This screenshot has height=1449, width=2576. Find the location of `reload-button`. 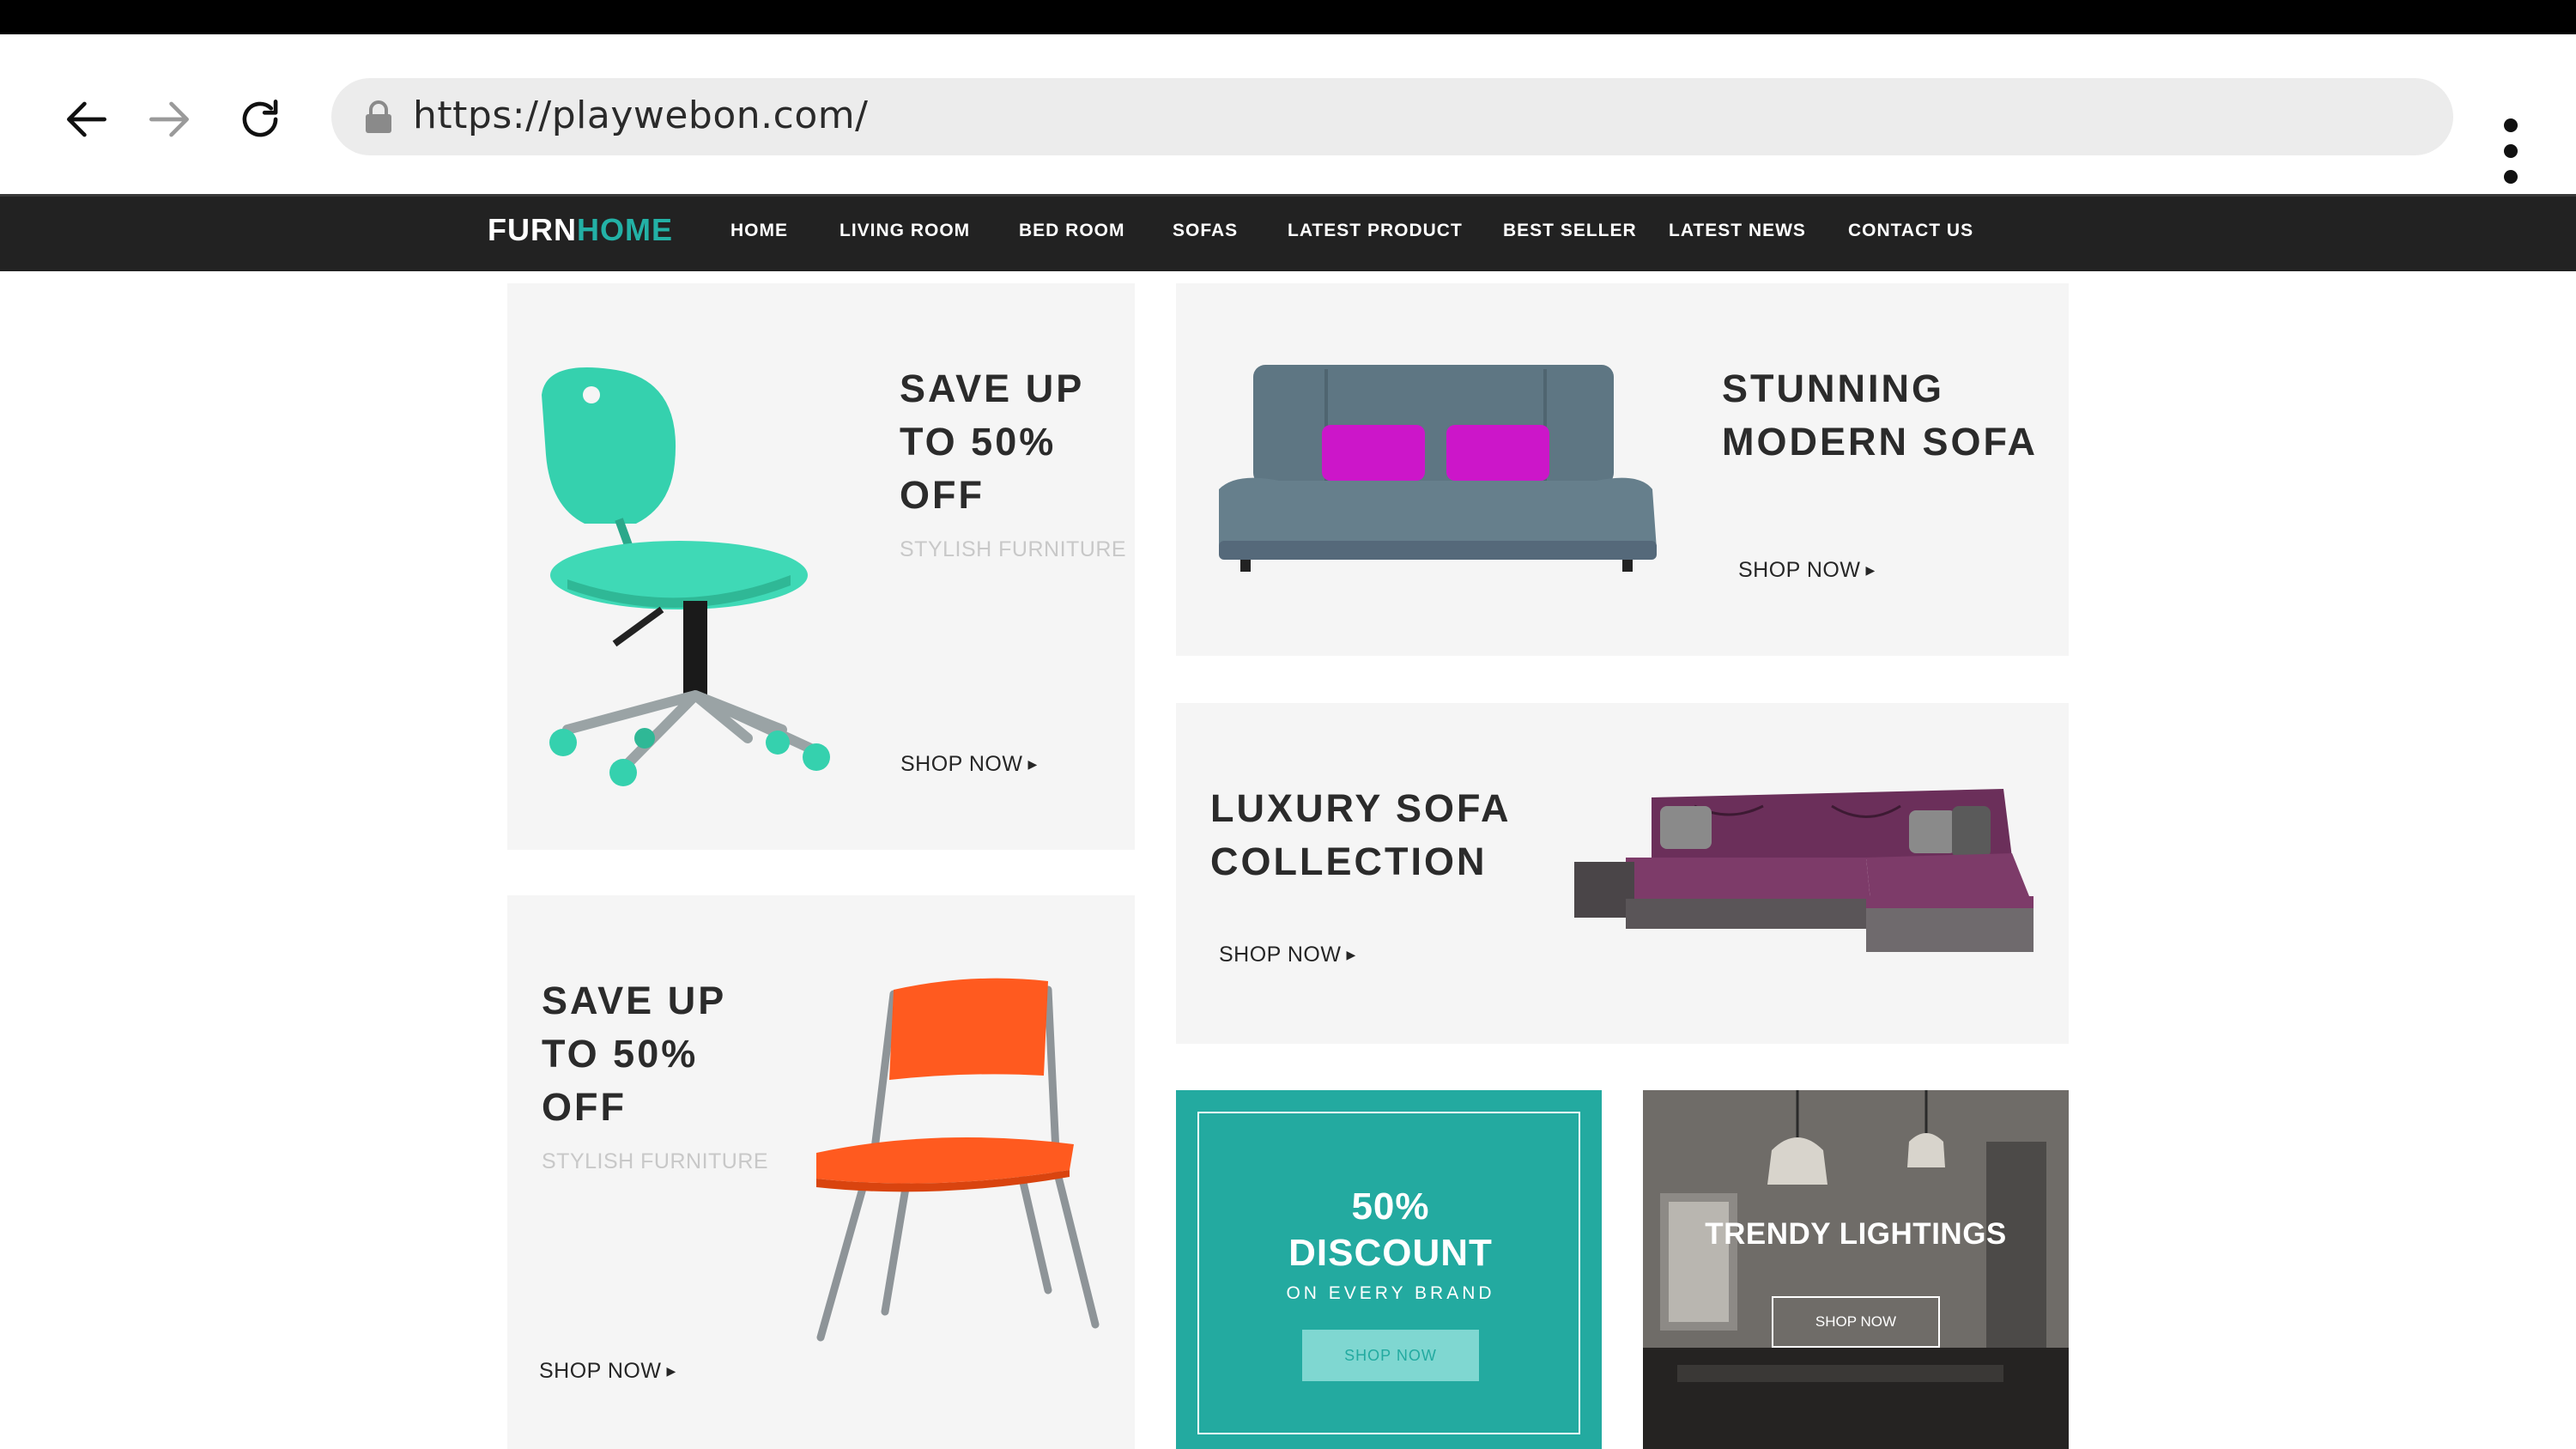

reload-button is located at coordinates (260, 119).